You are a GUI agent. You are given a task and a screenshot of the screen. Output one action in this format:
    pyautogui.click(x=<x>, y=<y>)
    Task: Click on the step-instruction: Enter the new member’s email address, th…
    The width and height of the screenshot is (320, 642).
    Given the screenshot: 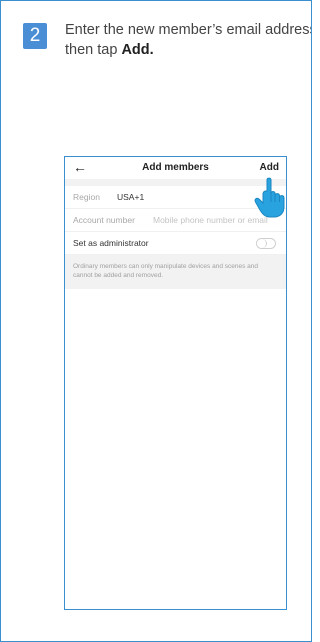 What is the action you would take?
    pyautogui.click(x=188, y=40)
    